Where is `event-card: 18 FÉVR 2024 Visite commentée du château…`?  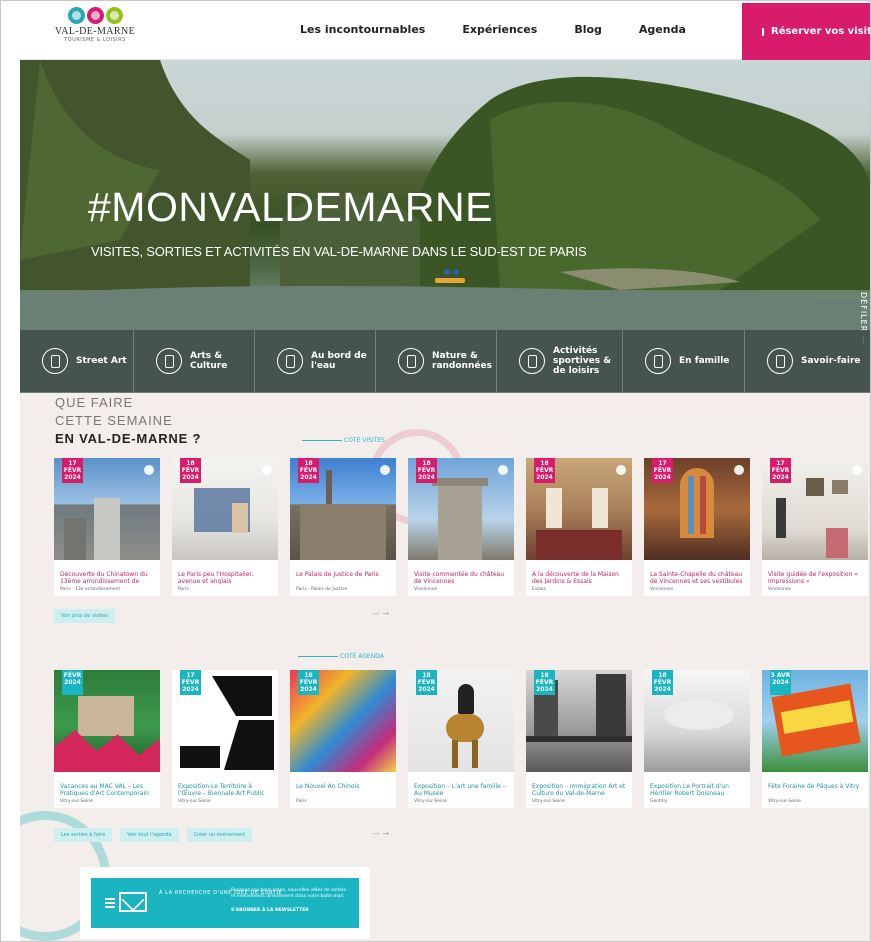
event-card: 18 FÉVR 2024 Visite commentée du château… is located at coordinates (461, 527).